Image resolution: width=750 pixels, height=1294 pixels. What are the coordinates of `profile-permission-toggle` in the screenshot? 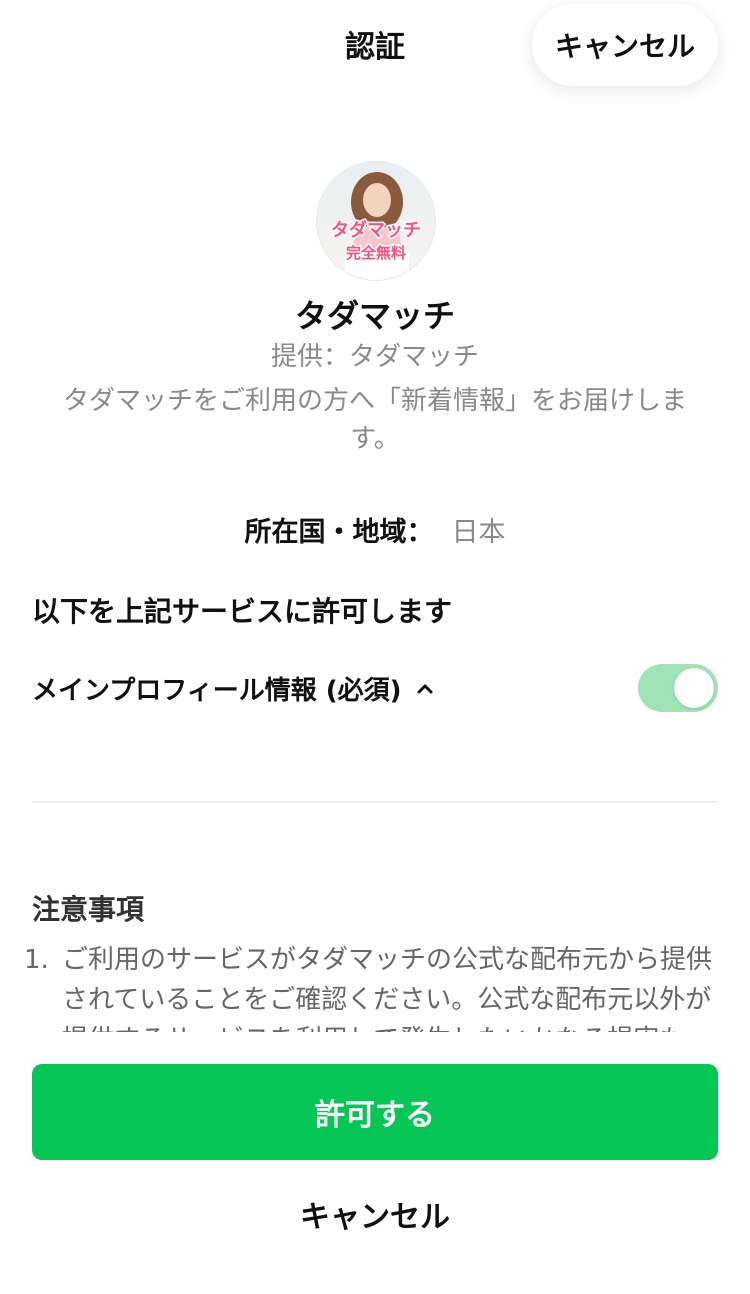 It's located at (678, 688).